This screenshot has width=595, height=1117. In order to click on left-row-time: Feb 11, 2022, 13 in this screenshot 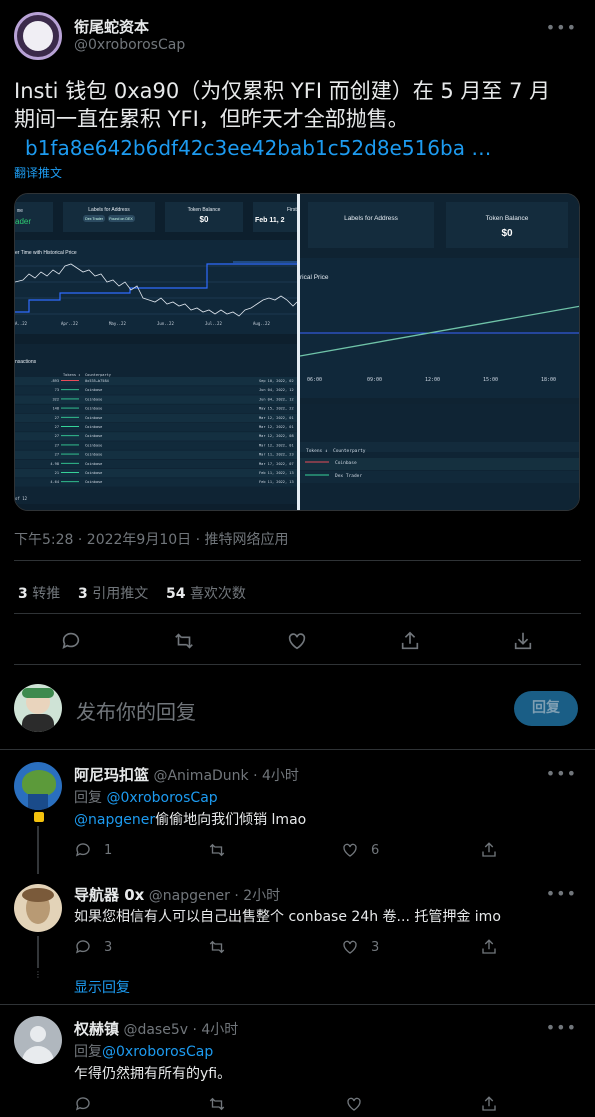, I will do `click(276, 482)`.